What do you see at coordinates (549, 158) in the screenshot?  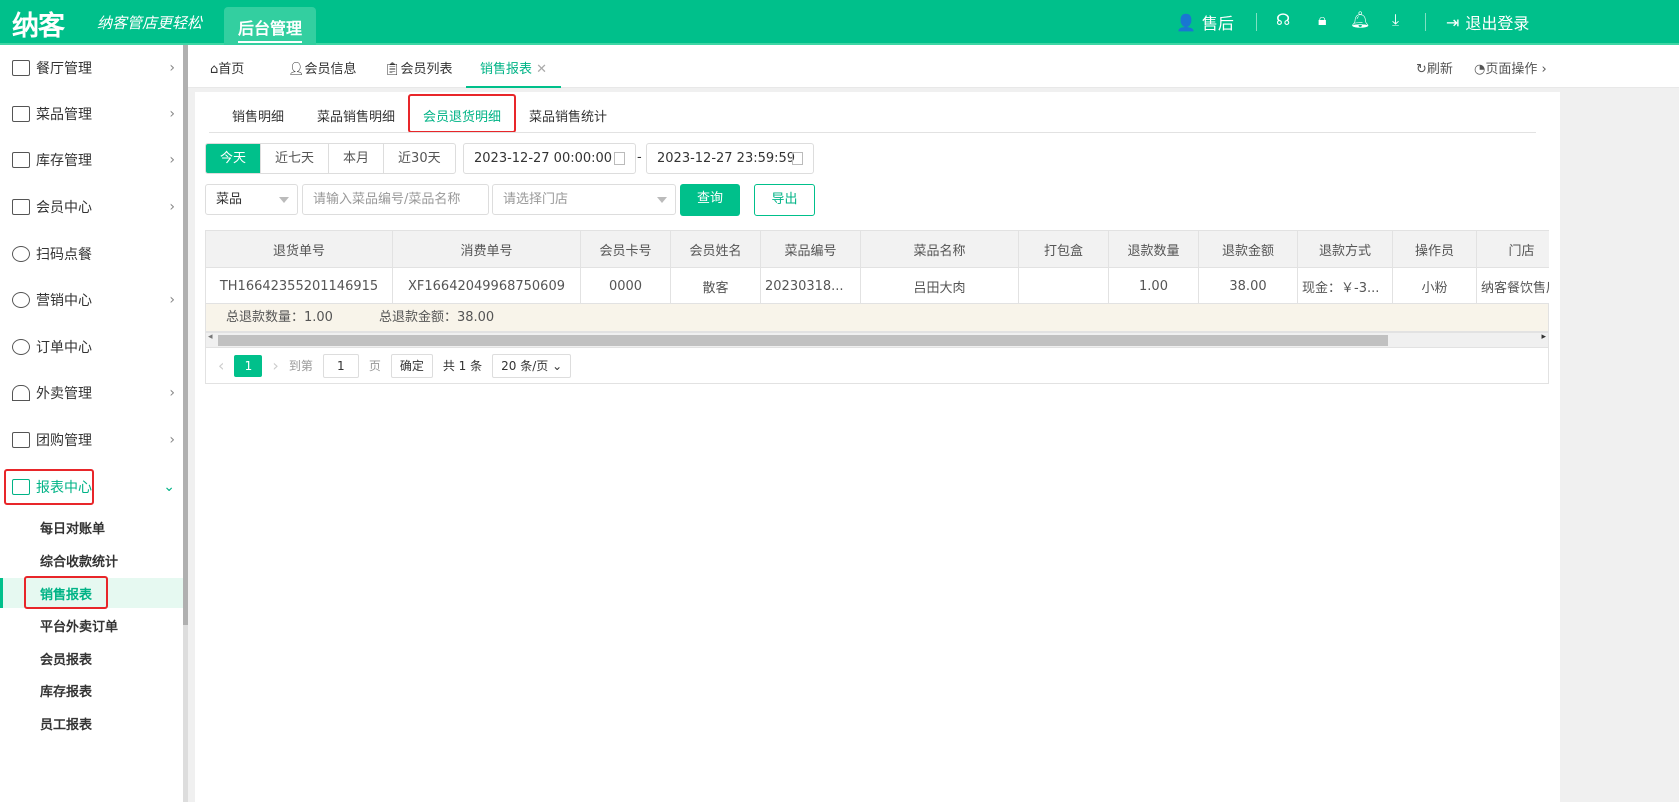 I see `start-date-input: 2023-12-27 00:00:00` at bounding box center [549, 158].